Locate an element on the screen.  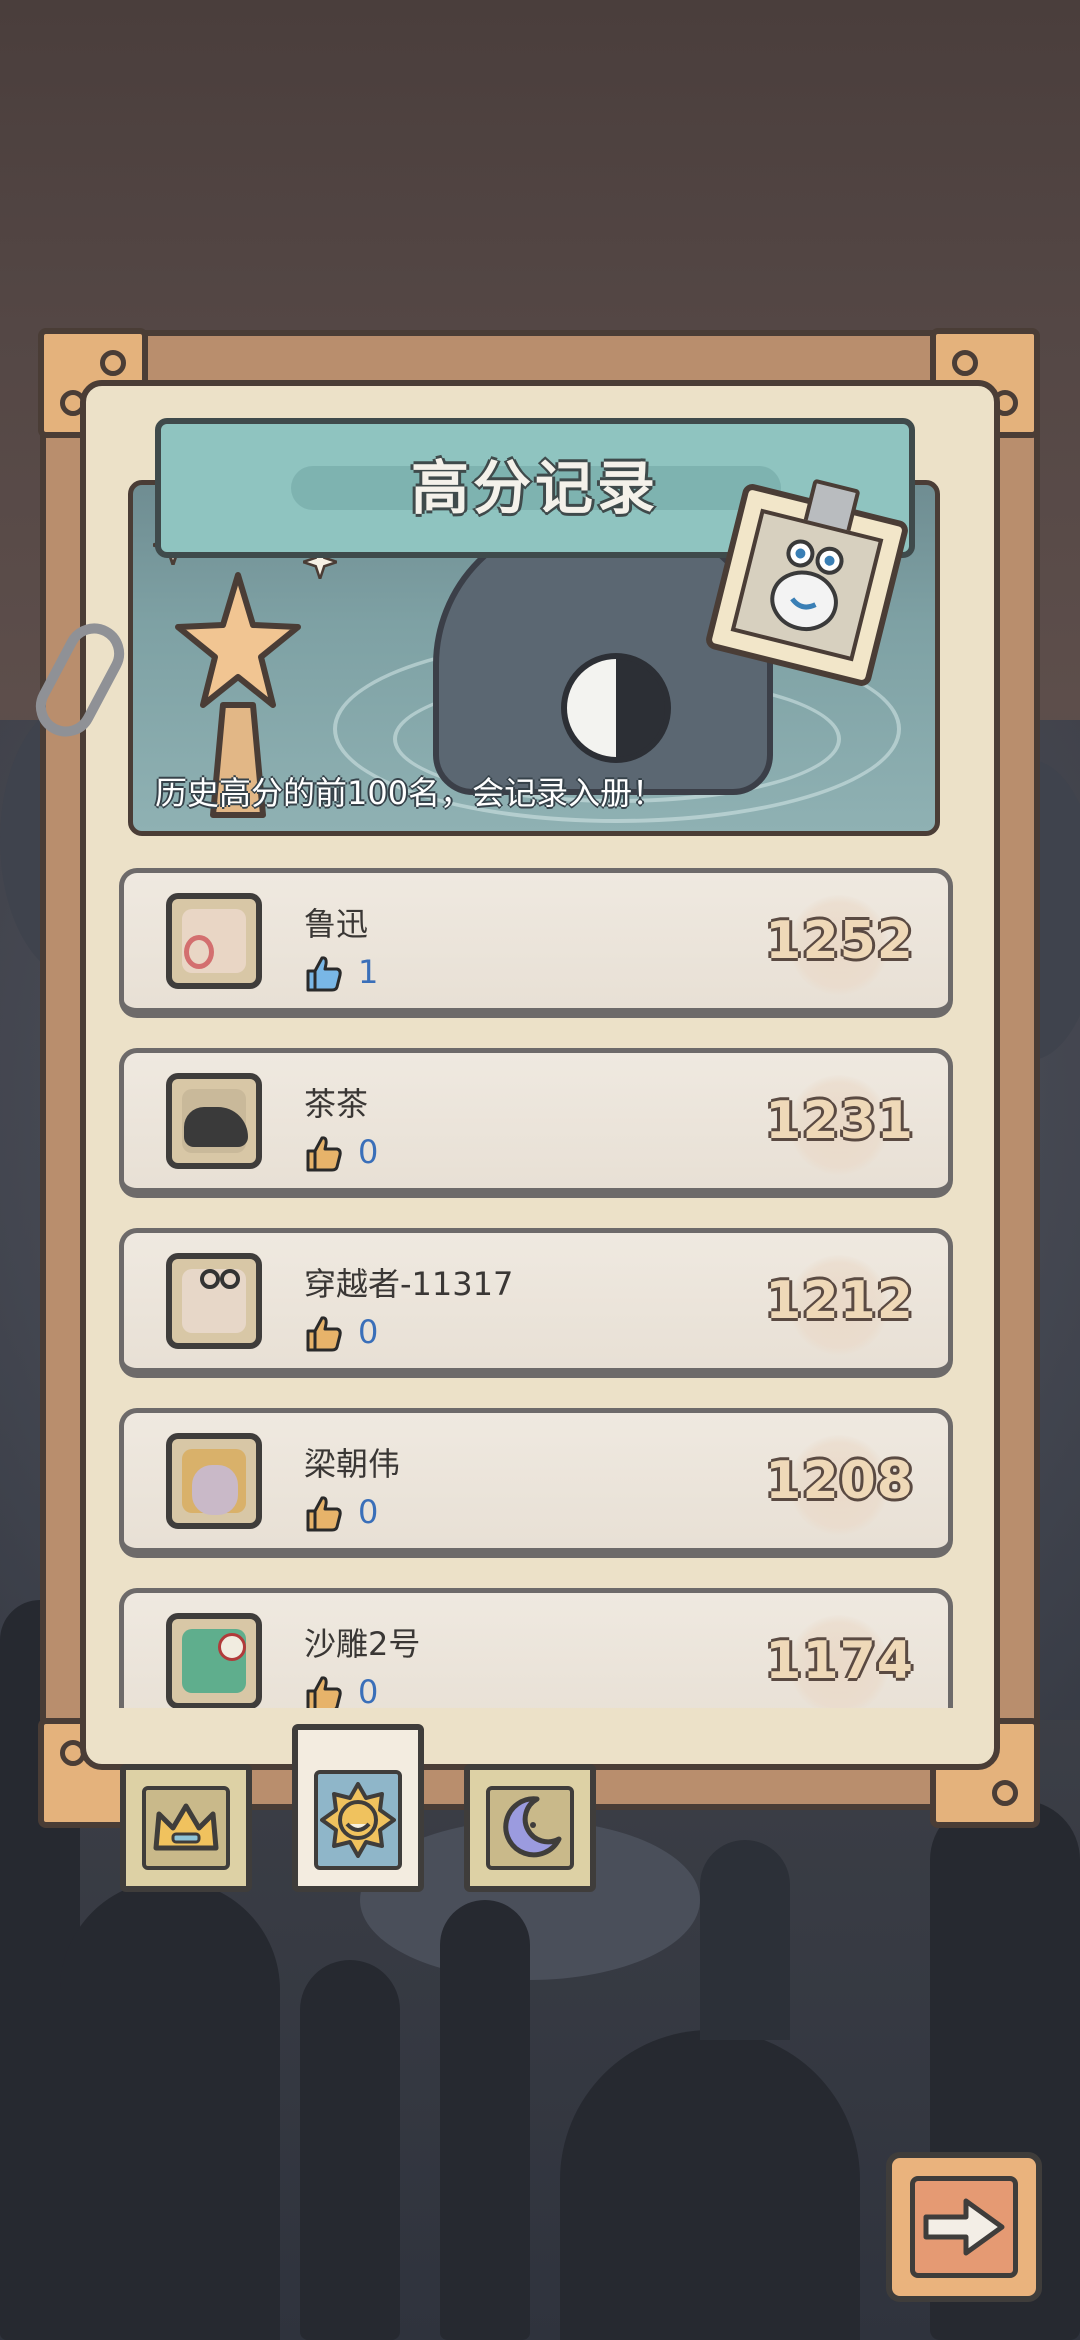
leaderboard-row: 鲁迅 1 1252 is located at coordinates (536, 943).